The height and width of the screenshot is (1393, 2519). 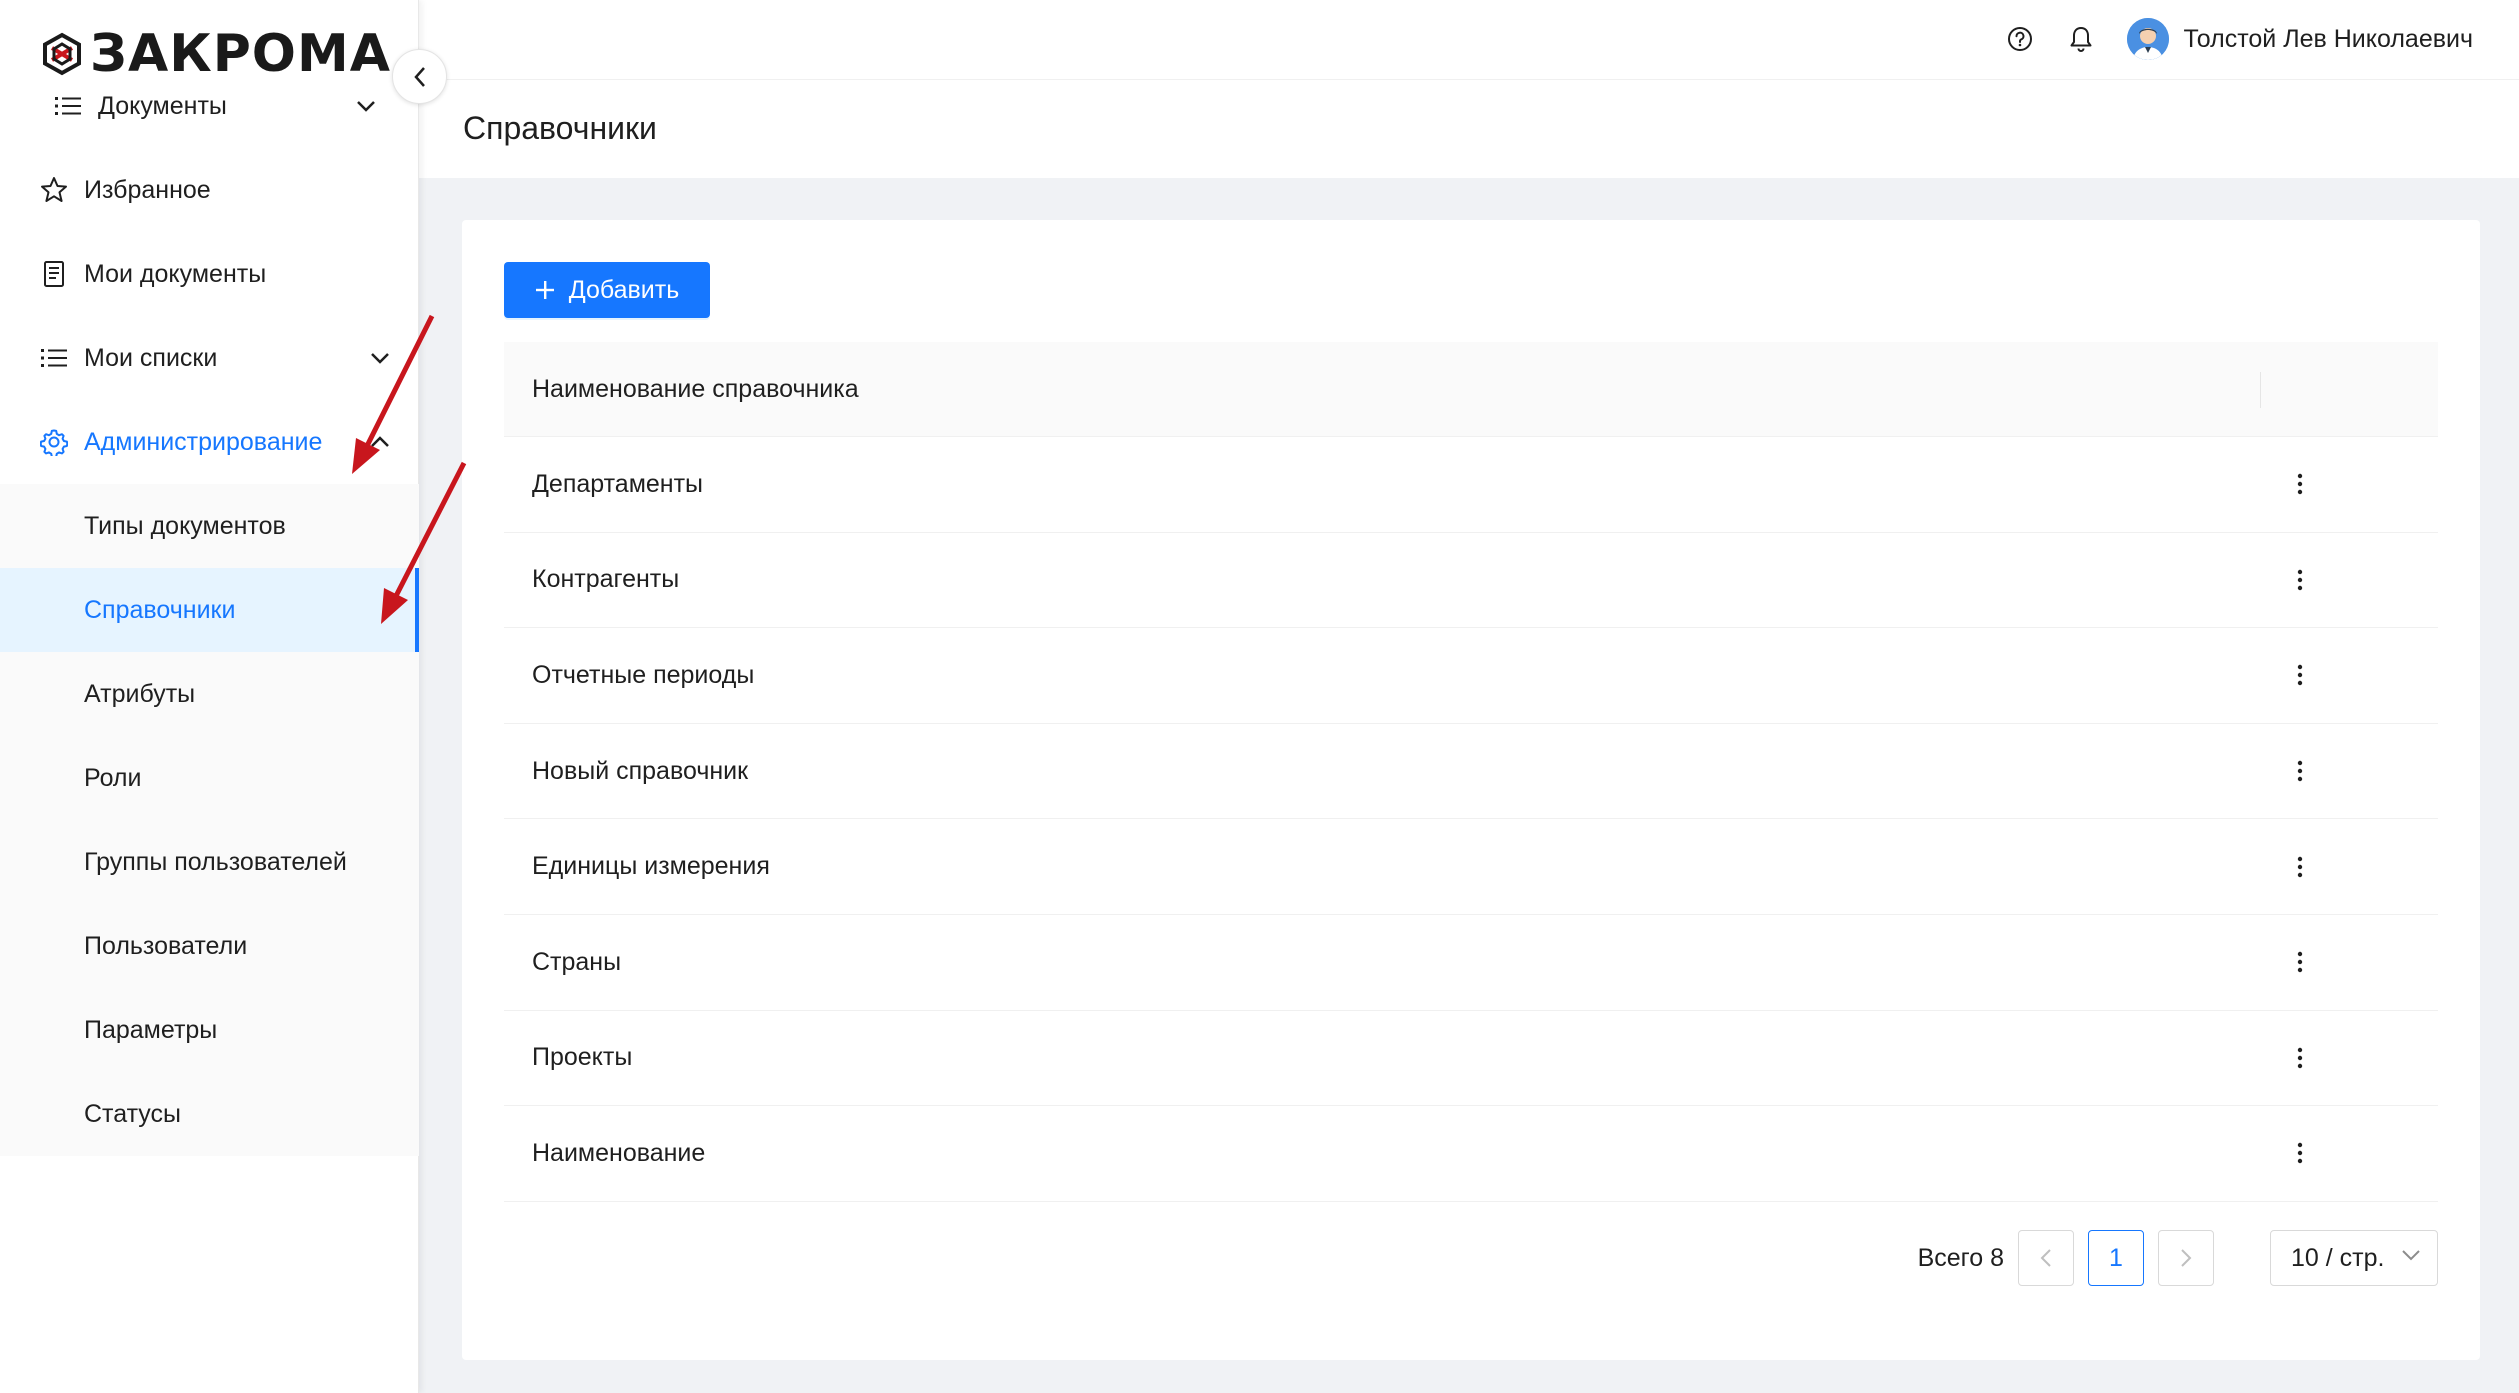 What do you see at coordinates (560, 128) in the screenshot?
I see `page-title: Справочники` at bounding box center [560, 128].